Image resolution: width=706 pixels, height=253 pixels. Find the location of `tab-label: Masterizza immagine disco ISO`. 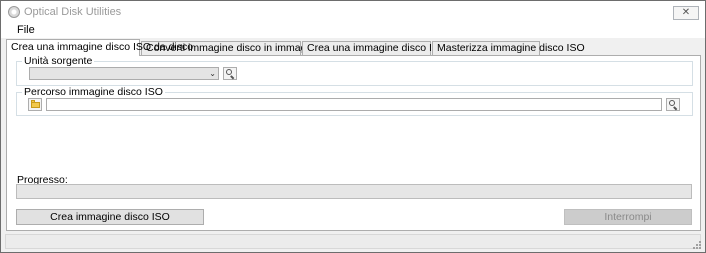

tab-label: Masterizza immagine disco ISO is located at coordinates (511, 48).